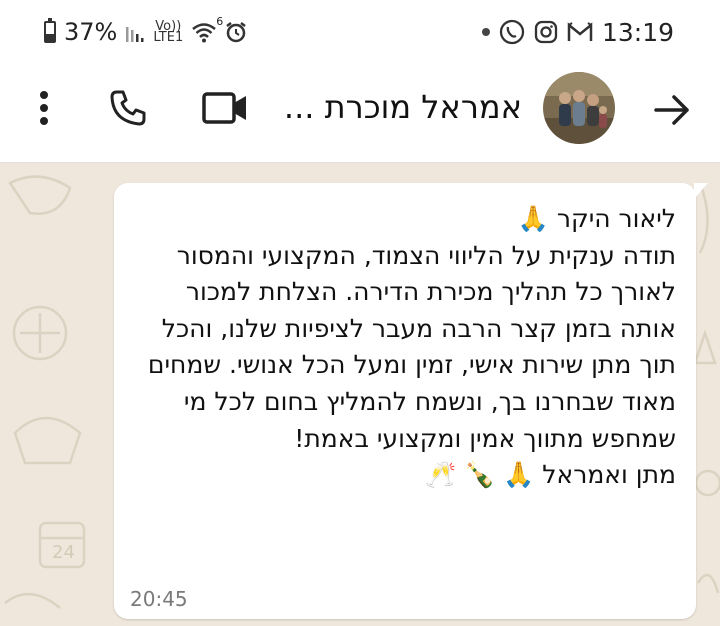 This screenshot has width=720, height=626. What do you see at coordinates (637, 32) in the screenshot?
I see `clock: 13:19` at bounding box center [637, 32].